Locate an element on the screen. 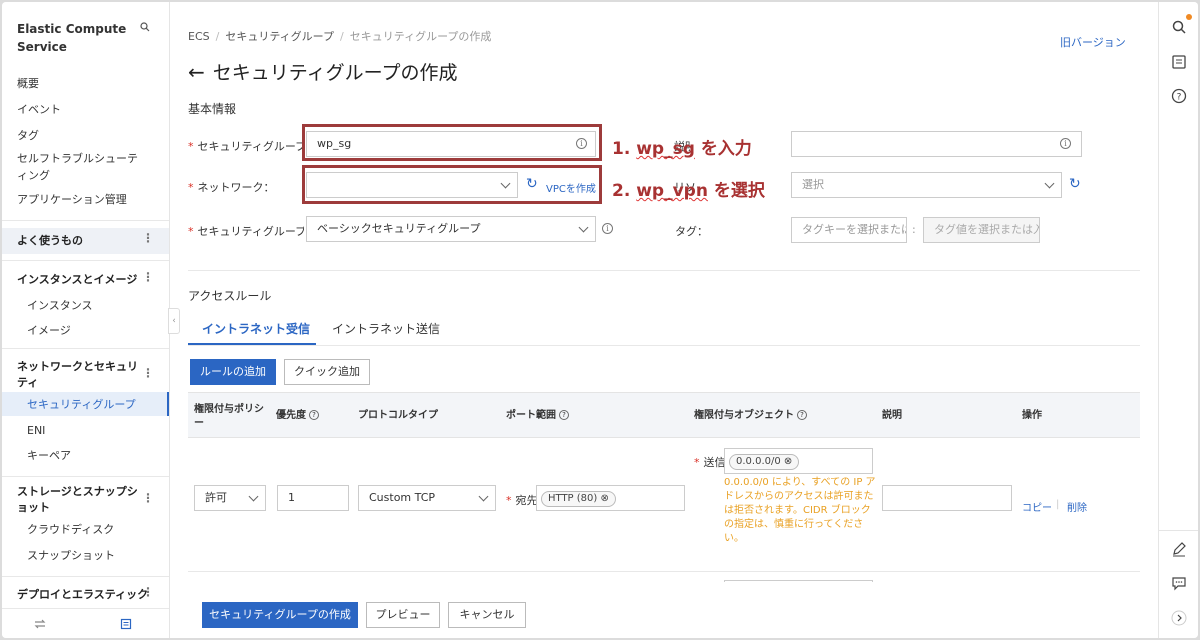  sidebar-item-eni: ENI is located at coordinates (36, 431).